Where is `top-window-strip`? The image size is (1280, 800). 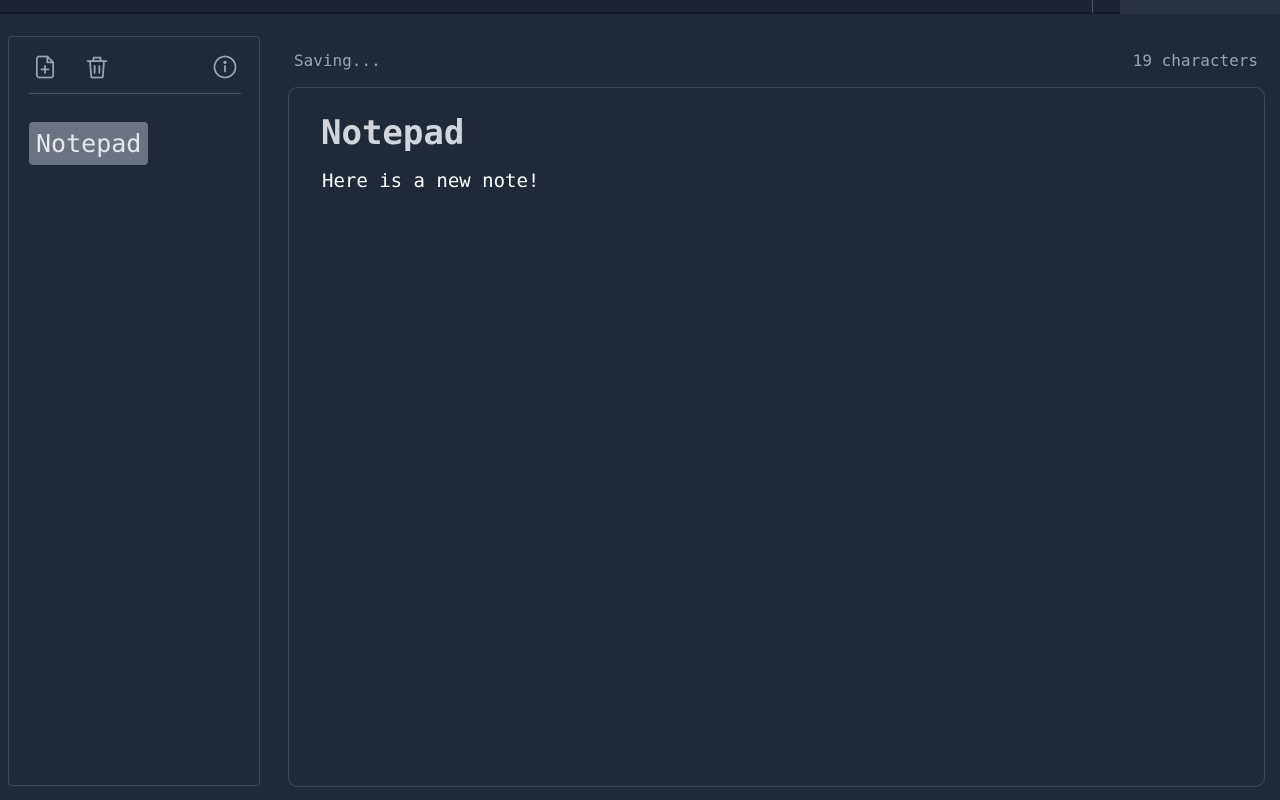
top-window-strip is located at coordinates (640, 8).